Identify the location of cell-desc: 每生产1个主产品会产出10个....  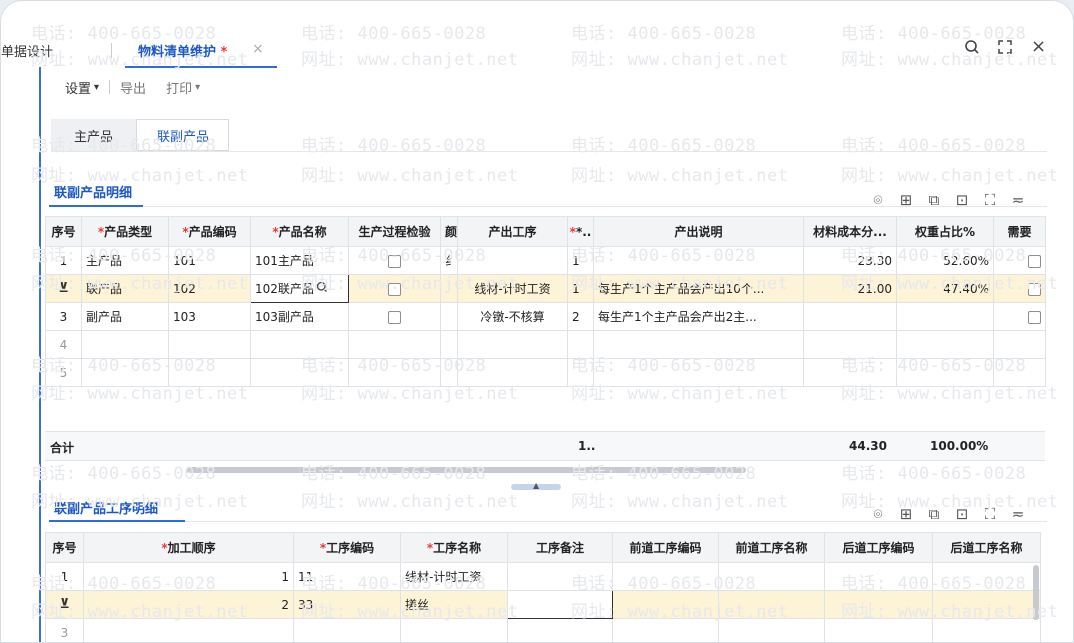
(698, 288).